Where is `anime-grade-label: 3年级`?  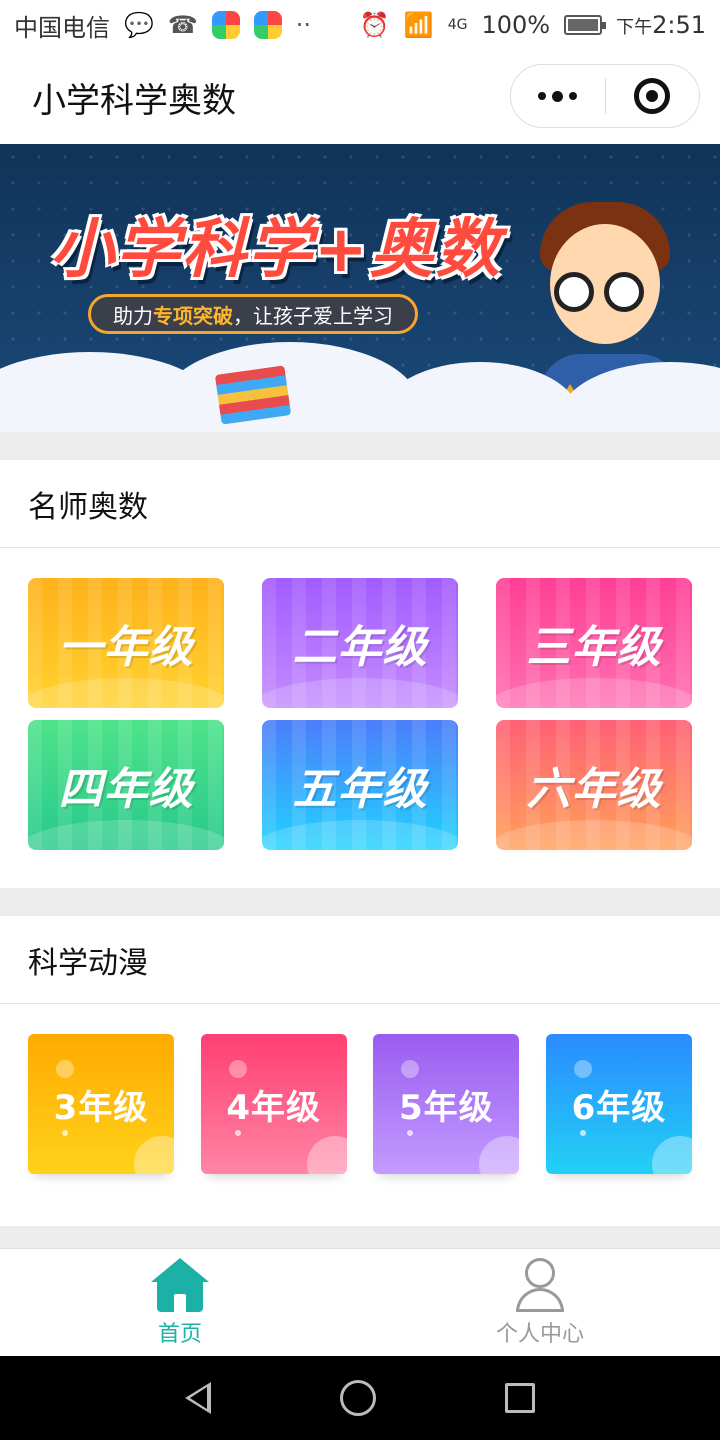
anime-grade-label: 3年级 is located at coordinates (101, 1107).